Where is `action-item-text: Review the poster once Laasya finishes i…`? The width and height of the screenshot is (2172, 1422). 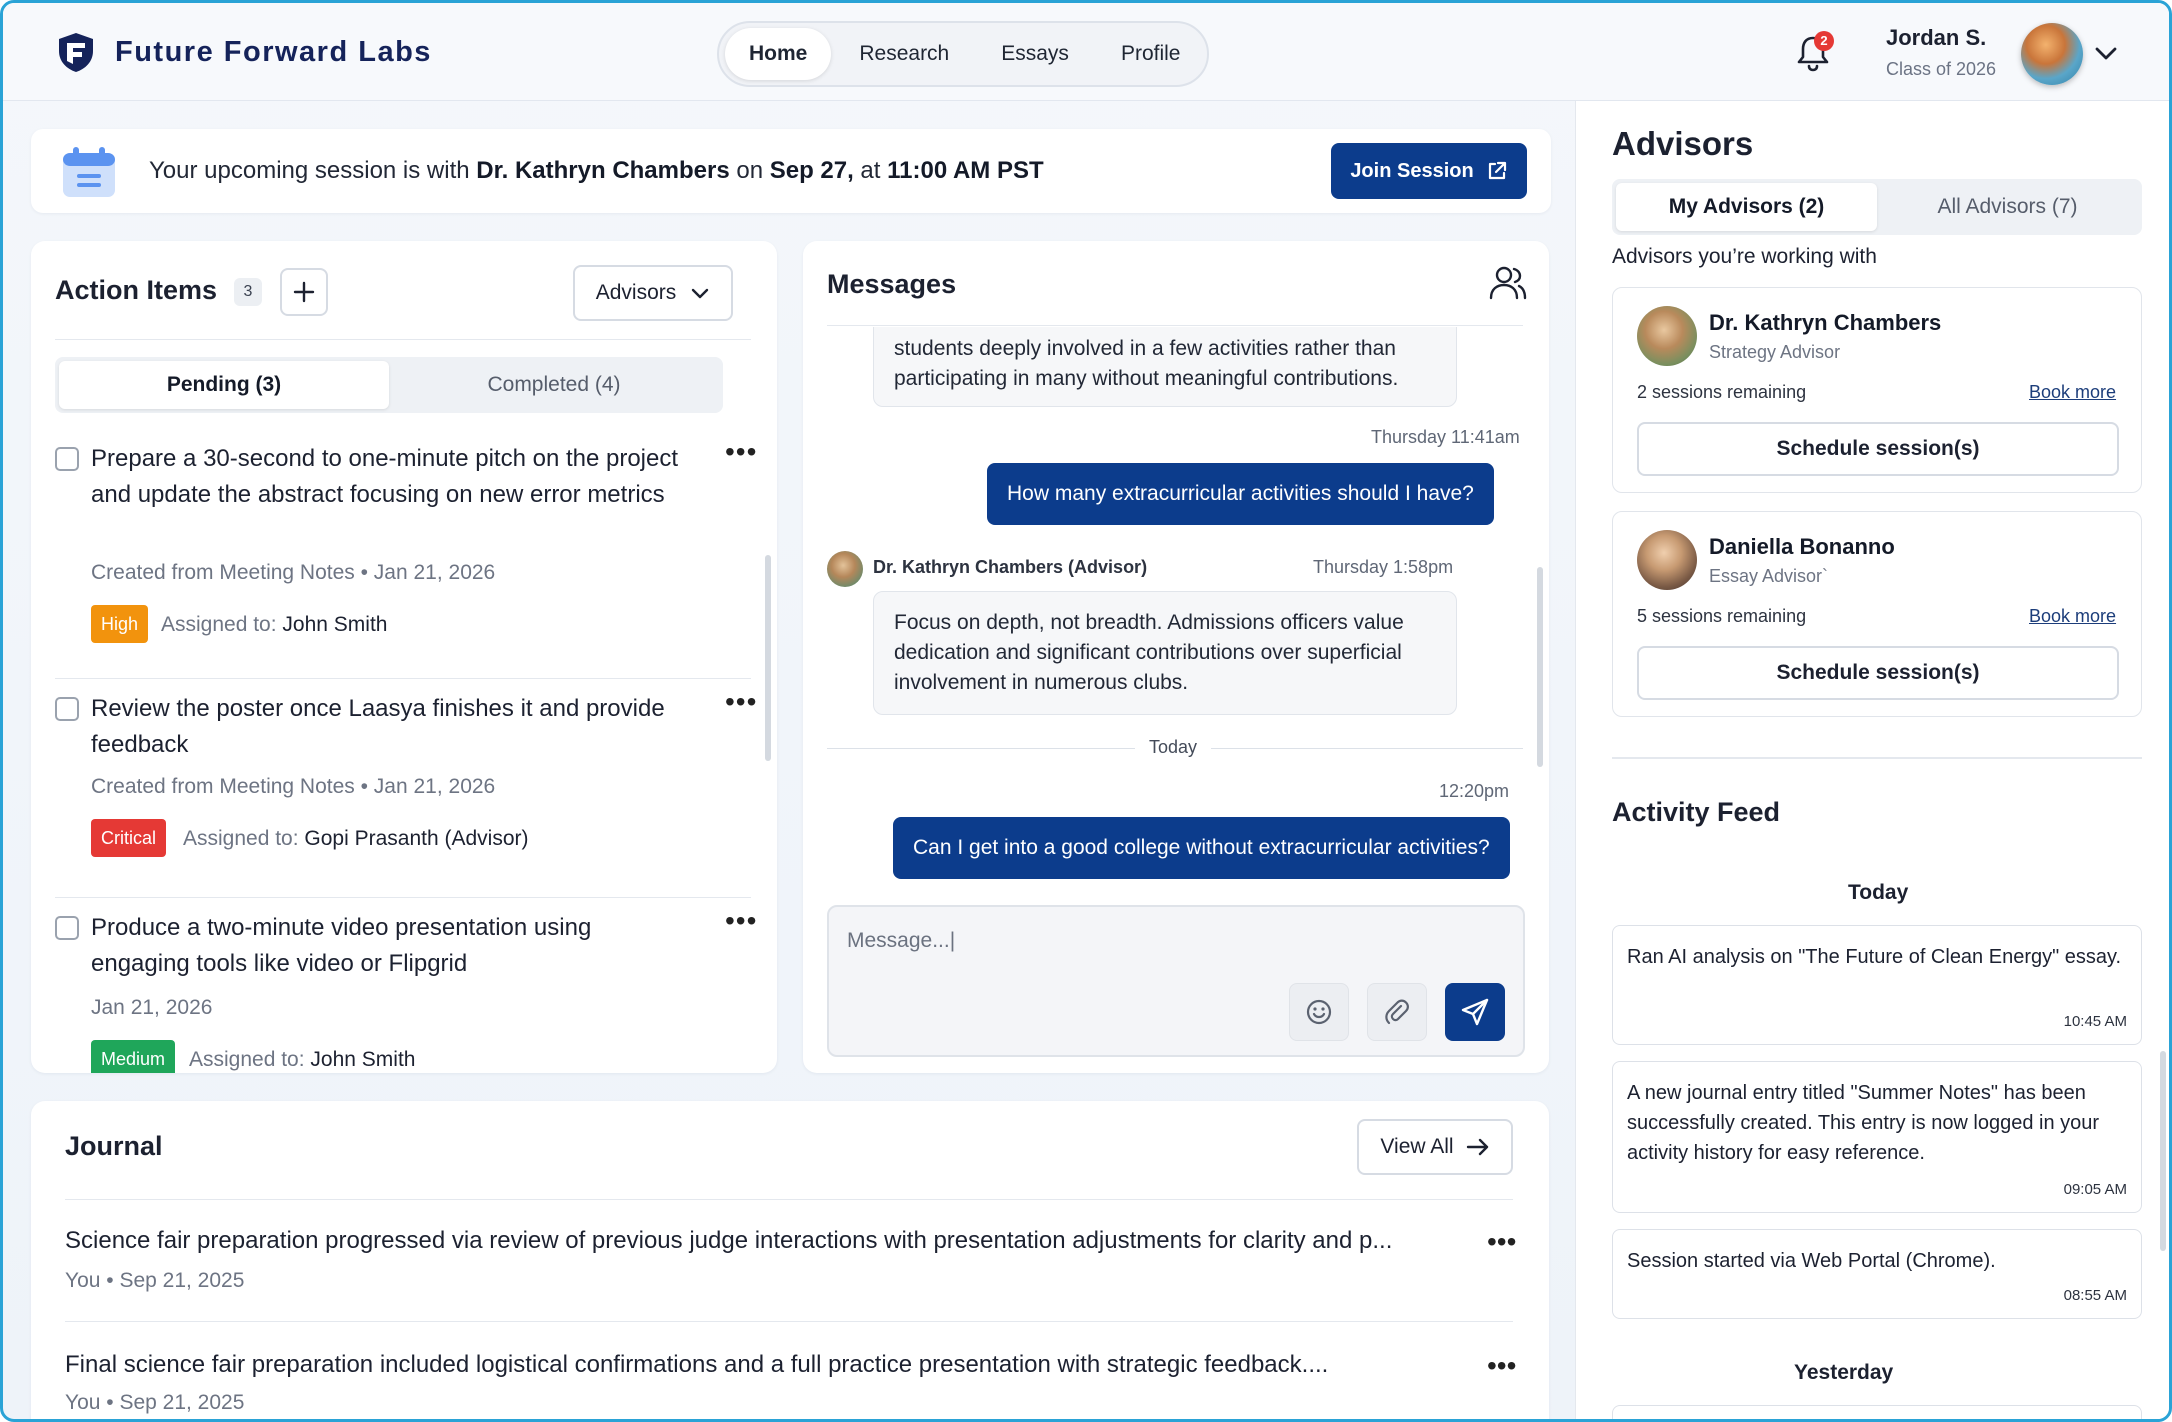
action-item-text: Review the poster once Laasya finishes i… is located at coordinates (378, 726).